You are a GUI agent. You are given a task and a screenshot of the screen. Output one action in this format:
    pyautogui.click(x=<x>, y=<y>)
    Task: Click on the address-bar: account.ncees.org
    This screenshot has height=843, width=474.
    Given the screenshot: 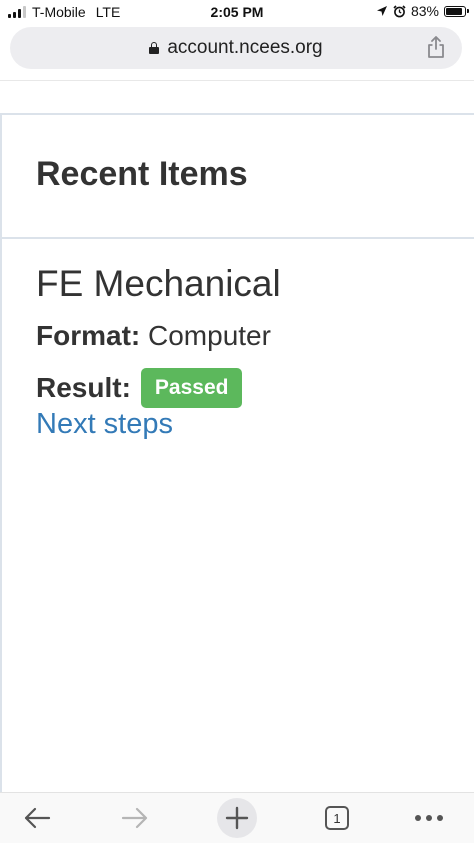 What is the action you would take?
    pyautogui.click(x=236, y=48)
    